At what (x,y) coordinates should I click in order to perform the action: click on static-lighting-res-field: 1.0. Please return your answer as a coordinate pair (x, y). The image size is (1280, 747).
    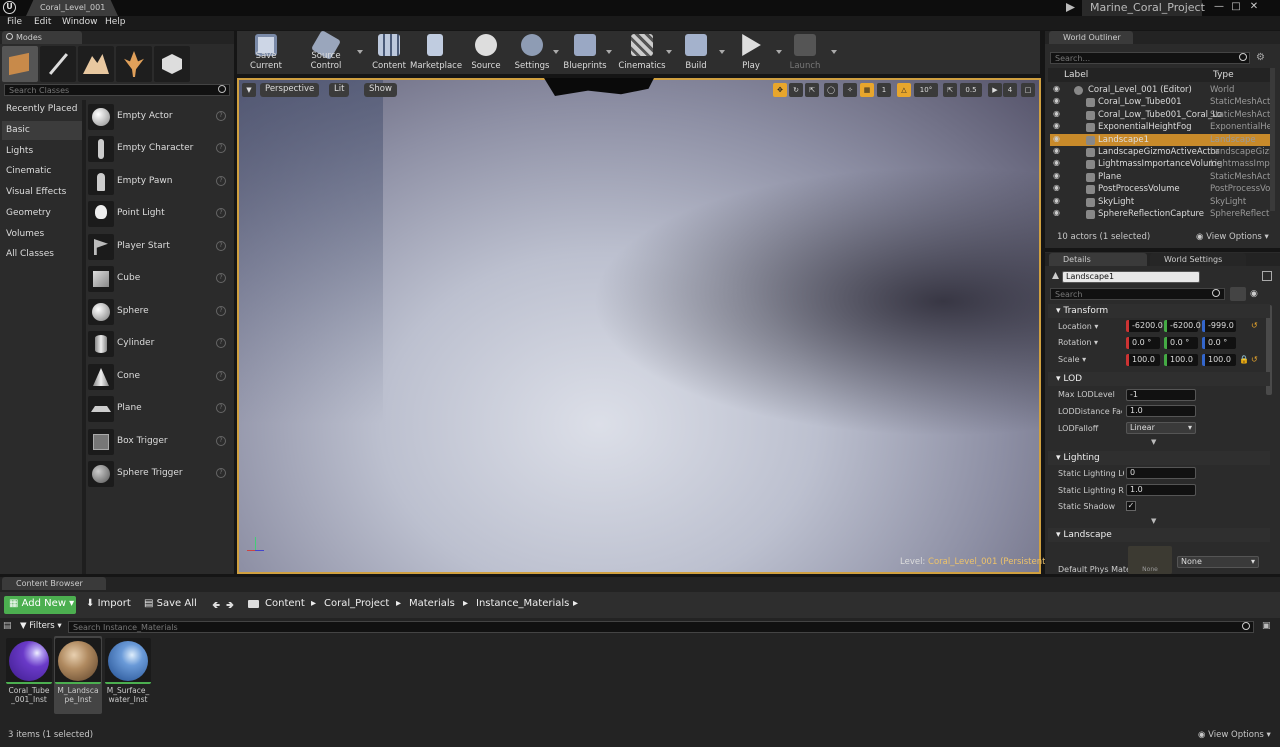
    Looking at the image, I should click on (1161, 490).